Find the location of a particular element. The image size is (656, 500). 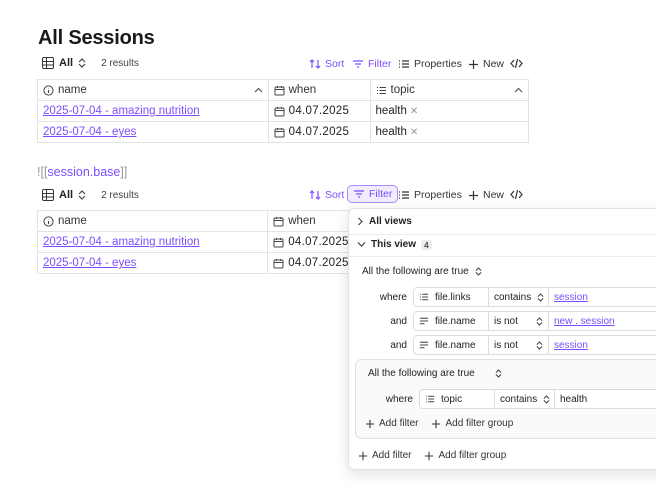

filter-condition: and file.name is not session is located at coordinates (516, 345).